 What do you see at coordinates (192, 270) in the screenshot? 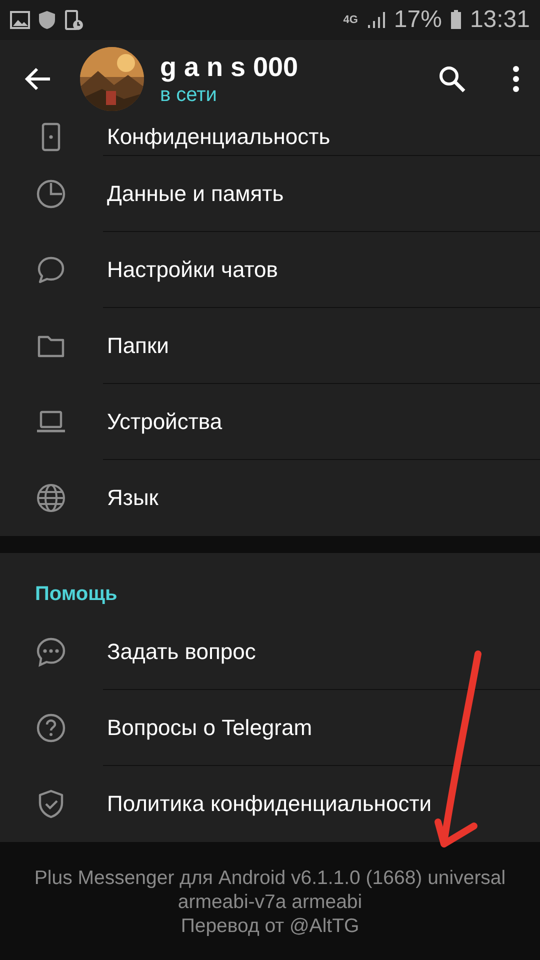
I see `settings-item: Настройки чатов` at bounding box center [192, 270].